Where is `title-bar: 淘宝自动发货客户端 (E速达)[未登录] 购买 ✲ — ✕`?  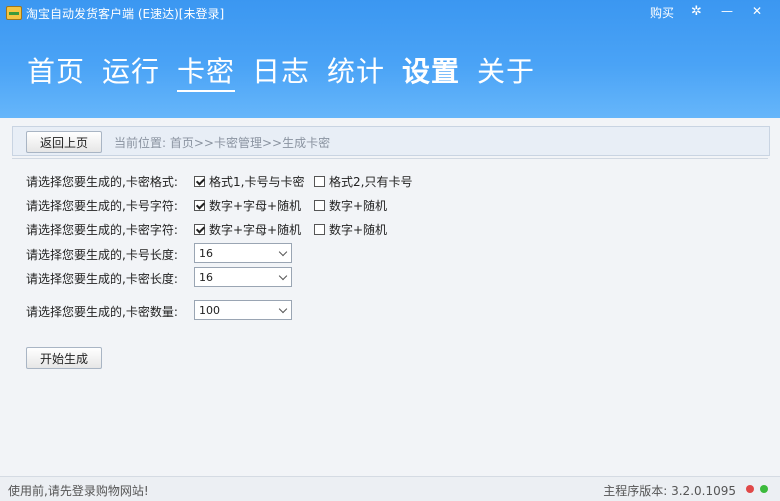
title-bar: 淘宝自动发货客户端 (E速达)[未登录] 购买 ✲ — ✕ is located at coordinates (390, 13).